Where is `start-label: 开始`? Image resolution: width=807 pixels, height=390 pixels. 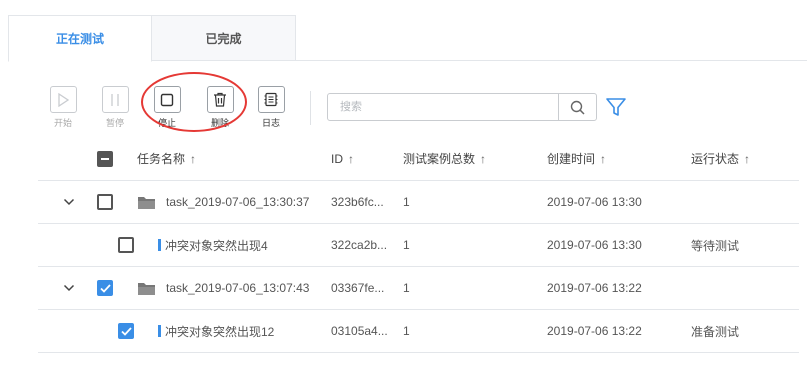
start-label: 开始 is located at coordinates (62, 123).